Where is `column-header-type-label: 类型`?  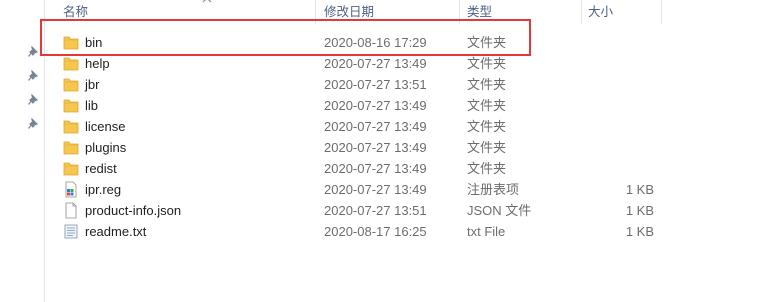 column-header-type-label: 类型 is located at coordinates (480, 12).